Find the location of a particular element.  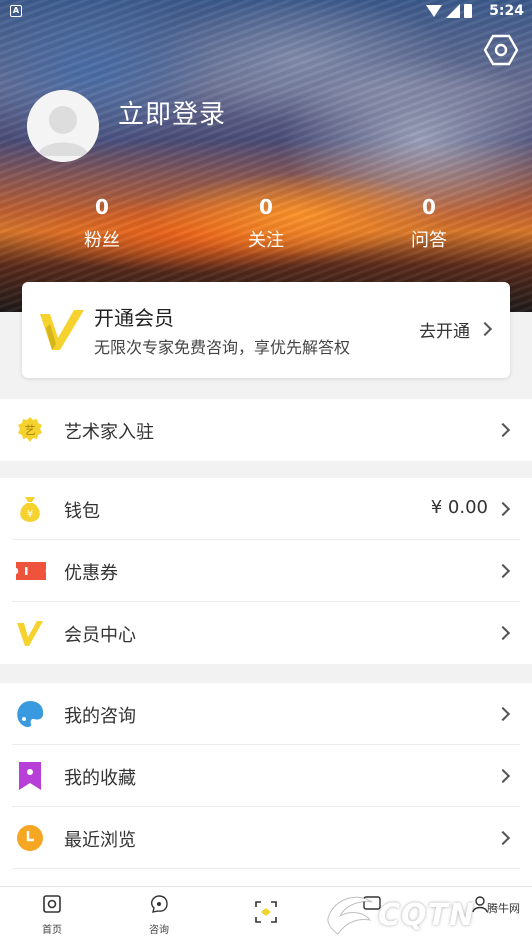

menu-item-label: 我的收藏 is located at coordinates (100, 778).